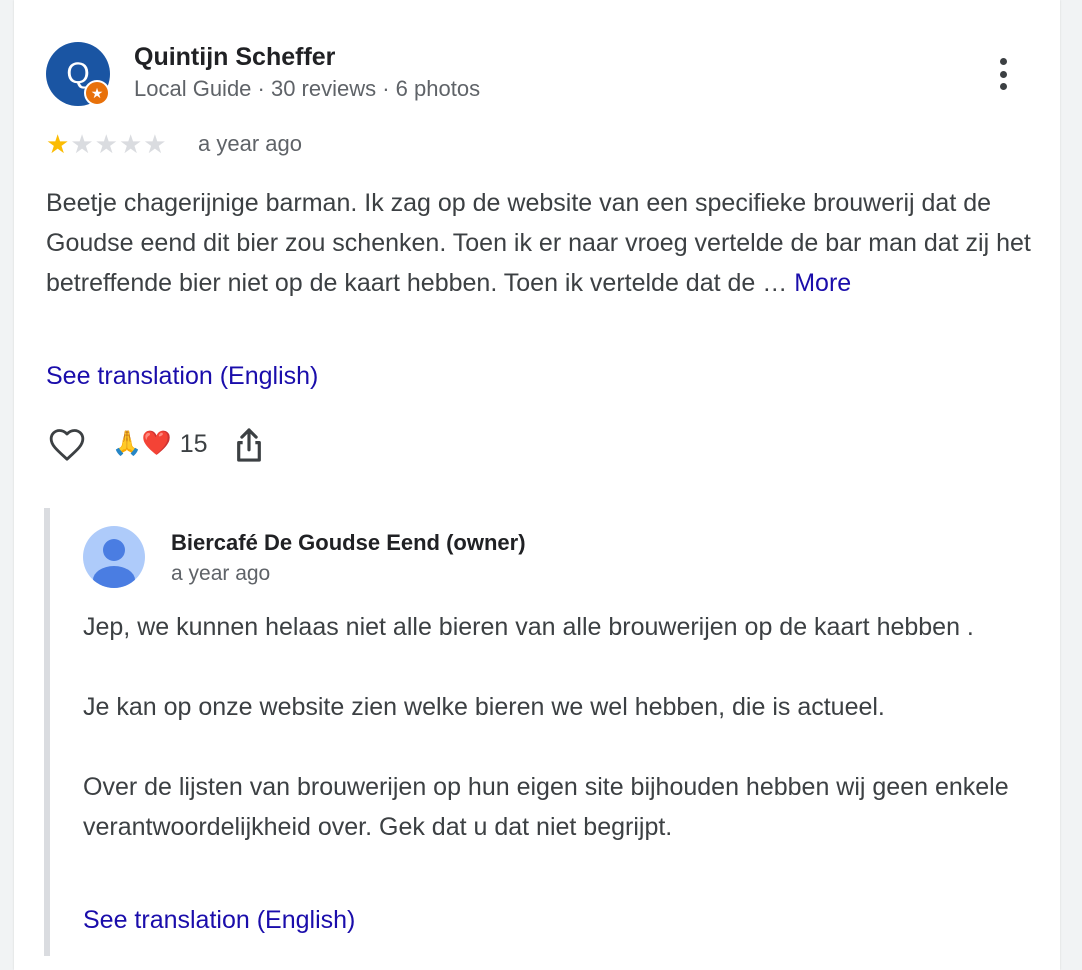  I want to click on see-translation-link: See translation (English), so click(182, 376).